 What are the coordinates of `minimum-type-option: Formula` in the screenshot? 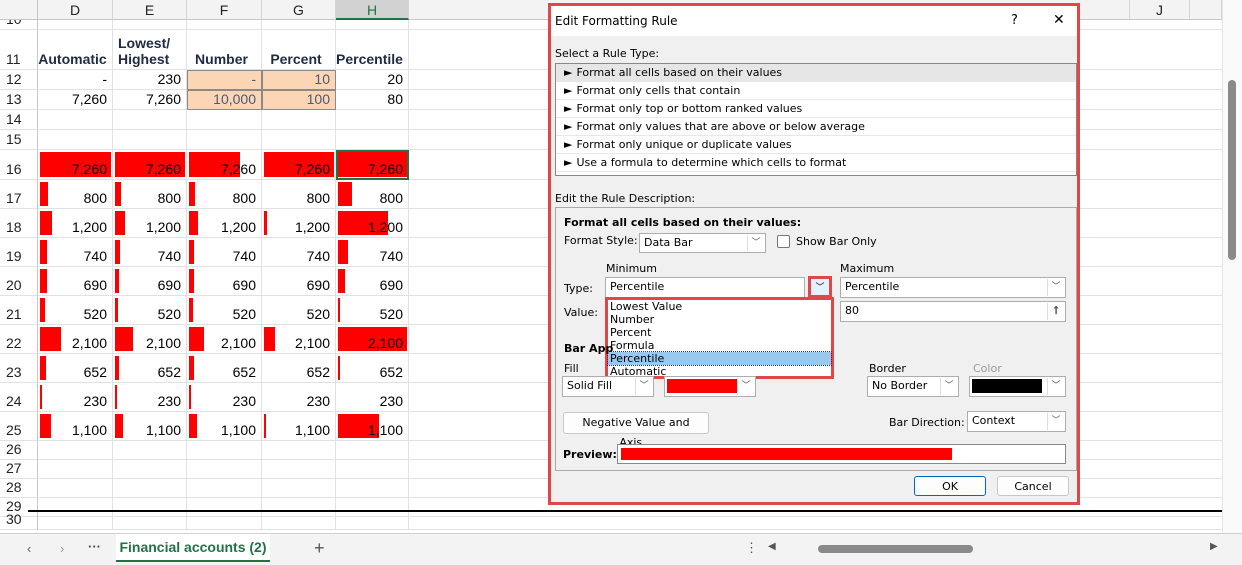 It's located at (719, 345).